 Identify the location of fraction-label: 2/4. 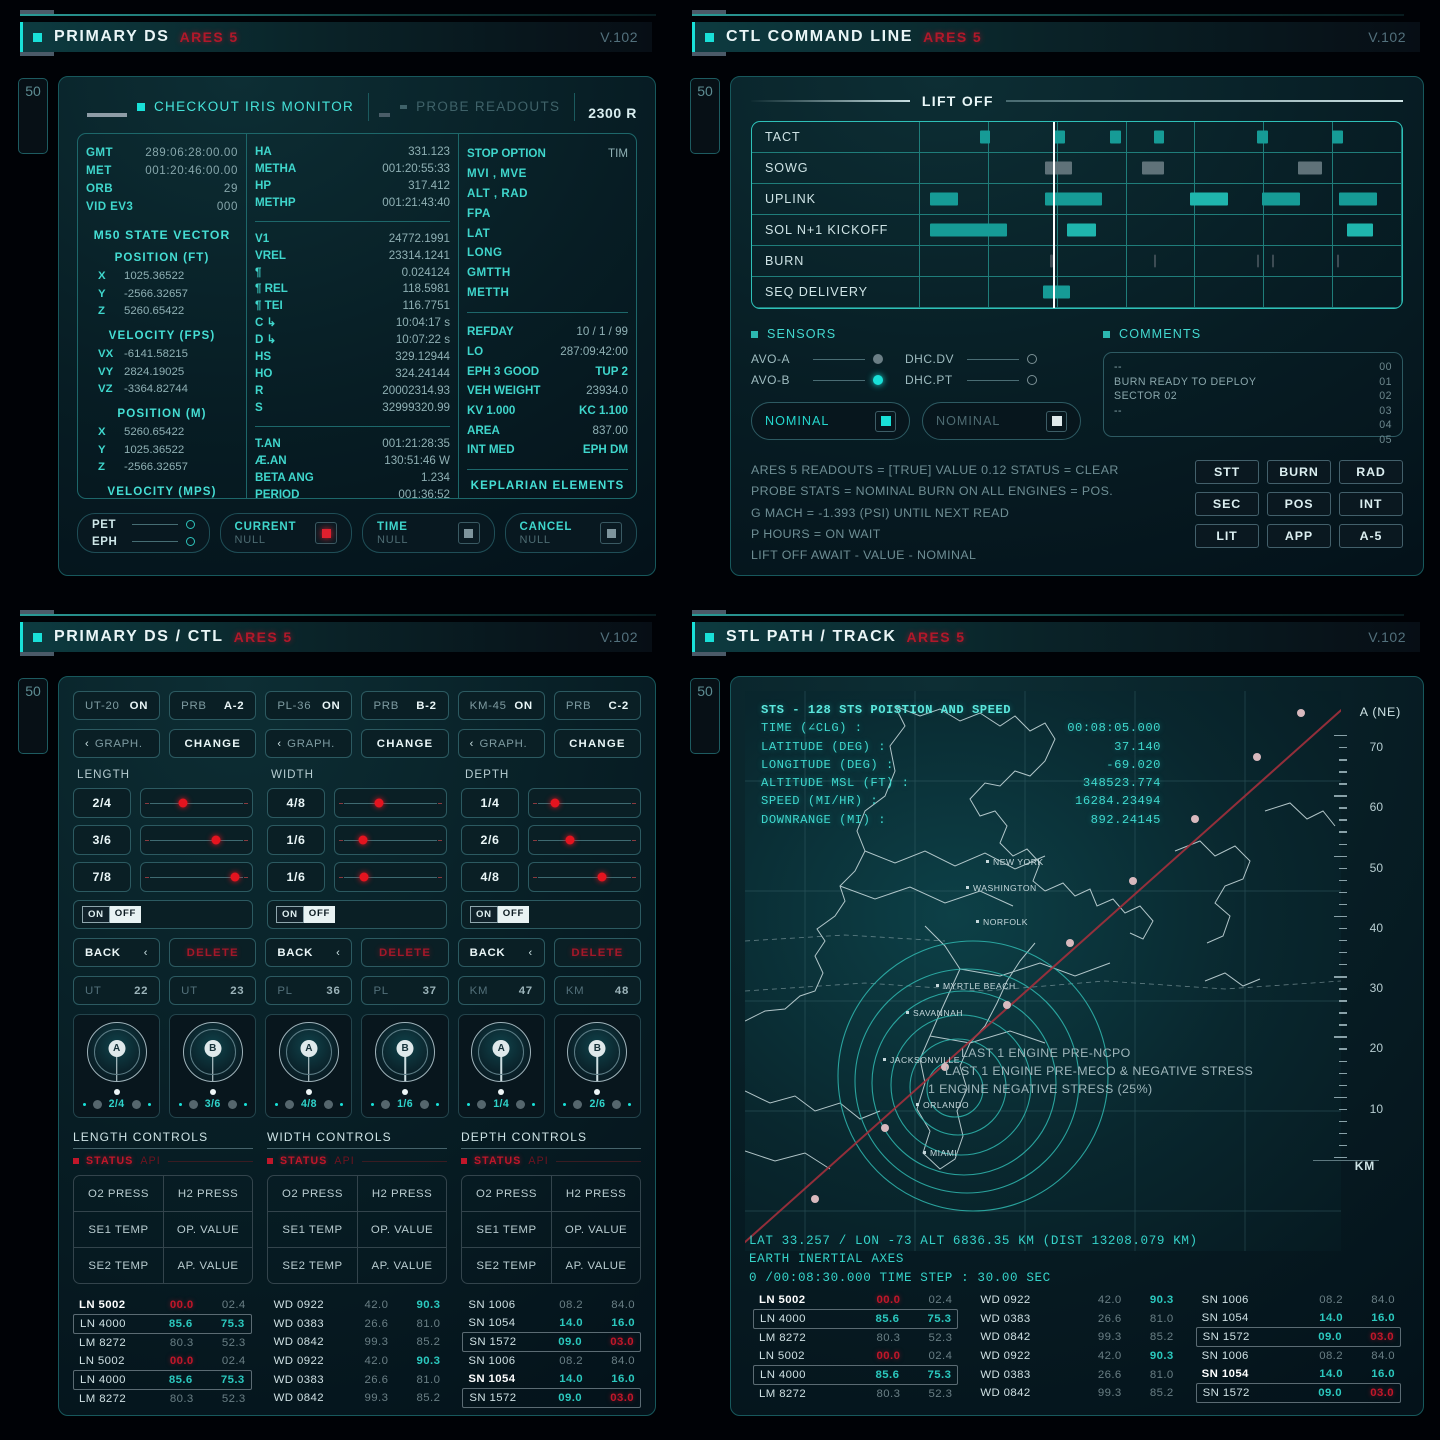
(102, 803).